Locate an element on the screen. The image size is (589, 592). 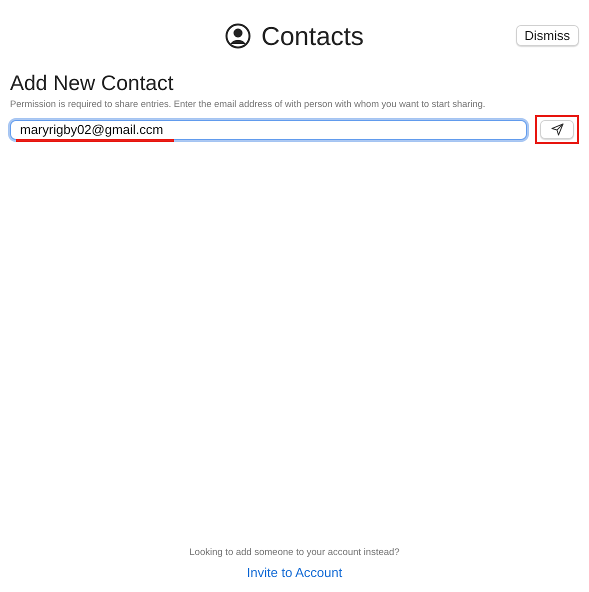
email-field: maryrigby02@gmail.ccm is located at coordinates (268, 130).